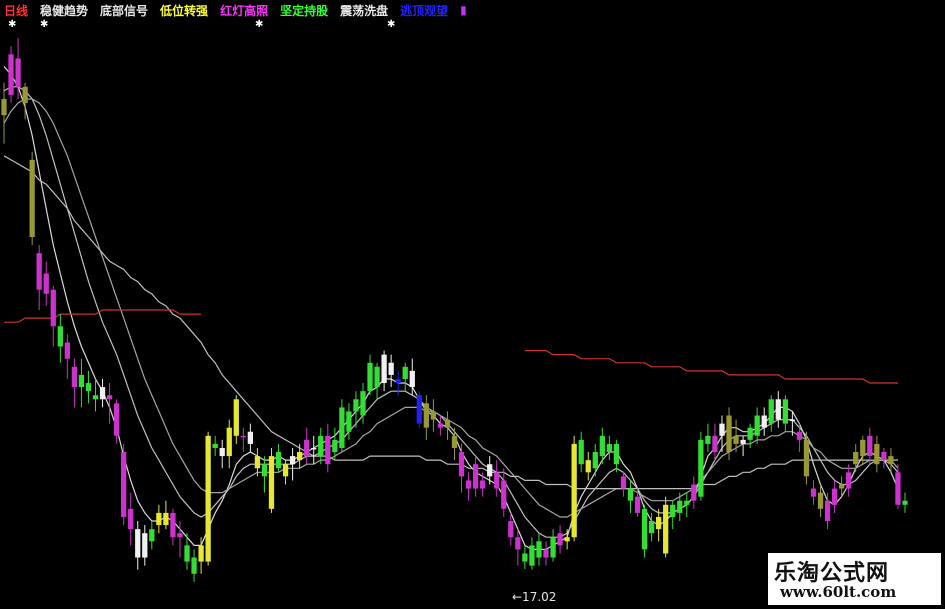 This screenshot has height=609, width=945. Describe the element at coordinates (16, 10) in the screenshot. I see `period-label: 日线` at that location.